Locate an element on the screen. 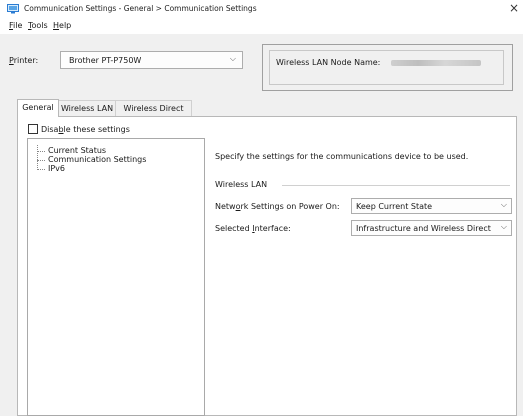 The width and height of the screenshot is (523, 416). selected-interface-select: Infrastructure and Wireless Direct ⌵ is located at coordinates (431, 228).